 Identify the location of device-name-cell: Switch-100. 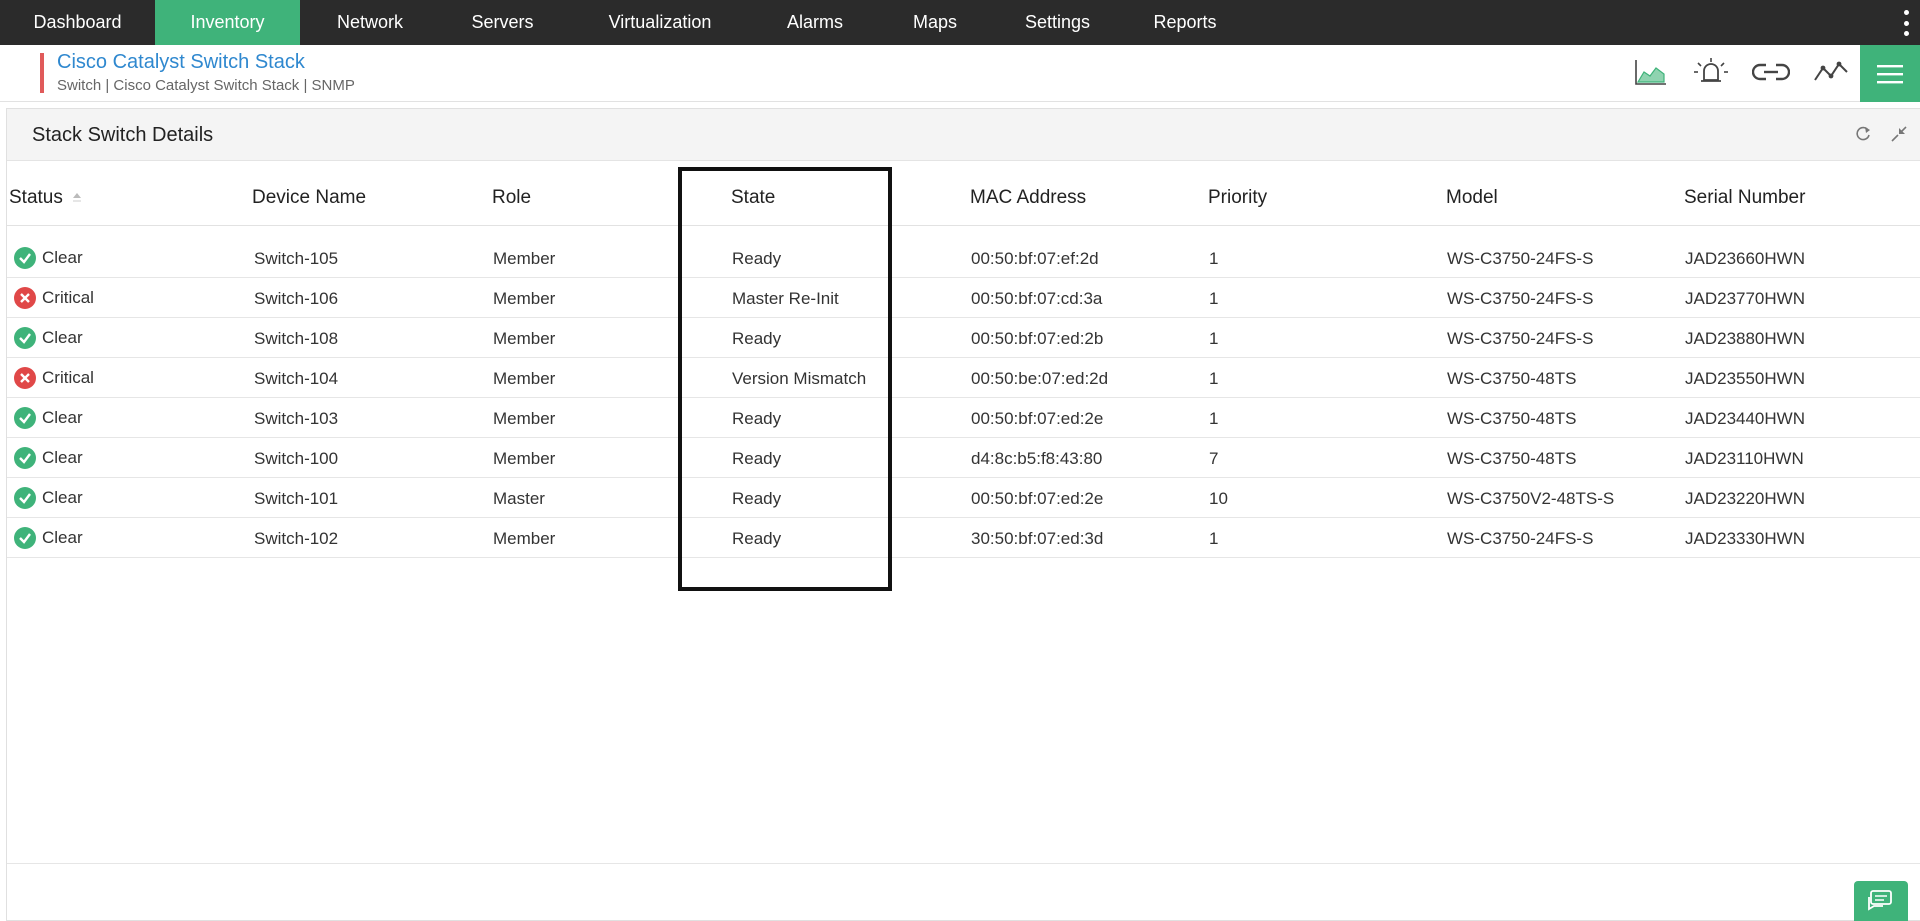
(296, 459).